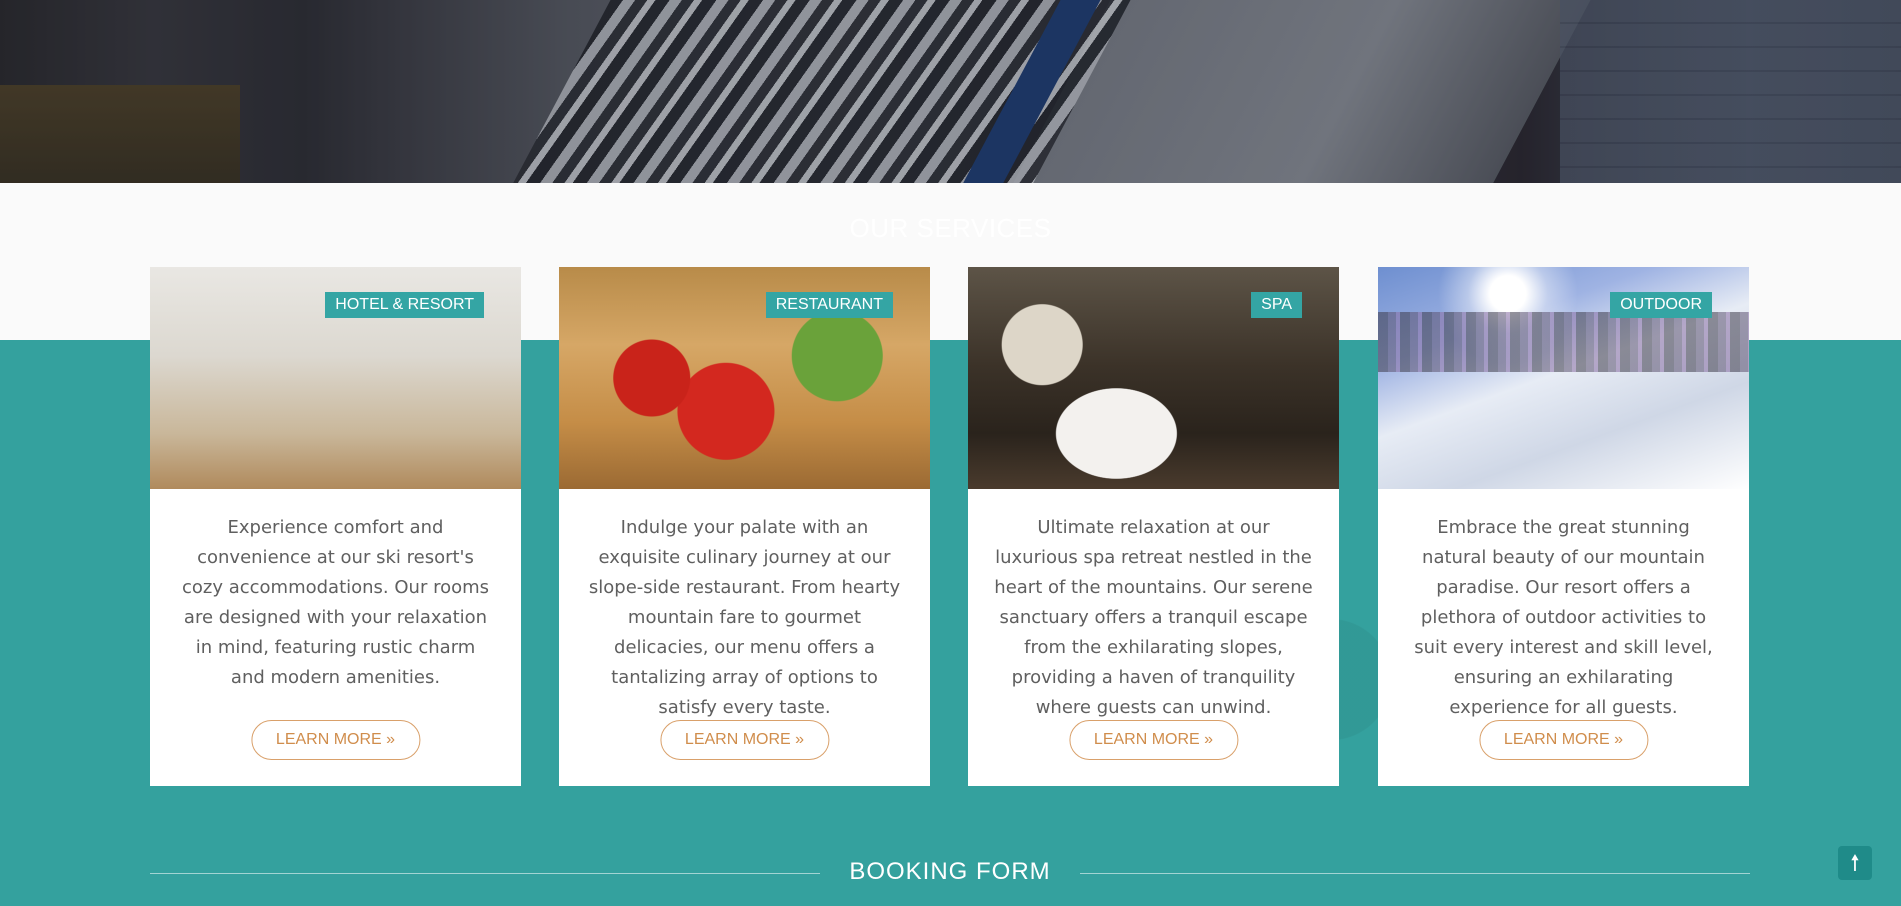  What do you see at coordinates (1563, 342) in the screenshot?
I see `snowy-trees` at bounding box center [1563, 342].